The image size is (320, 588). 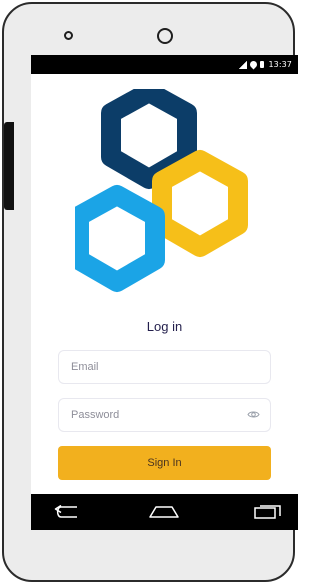 I want to click on signal-icon, so click(x=243, y=64).